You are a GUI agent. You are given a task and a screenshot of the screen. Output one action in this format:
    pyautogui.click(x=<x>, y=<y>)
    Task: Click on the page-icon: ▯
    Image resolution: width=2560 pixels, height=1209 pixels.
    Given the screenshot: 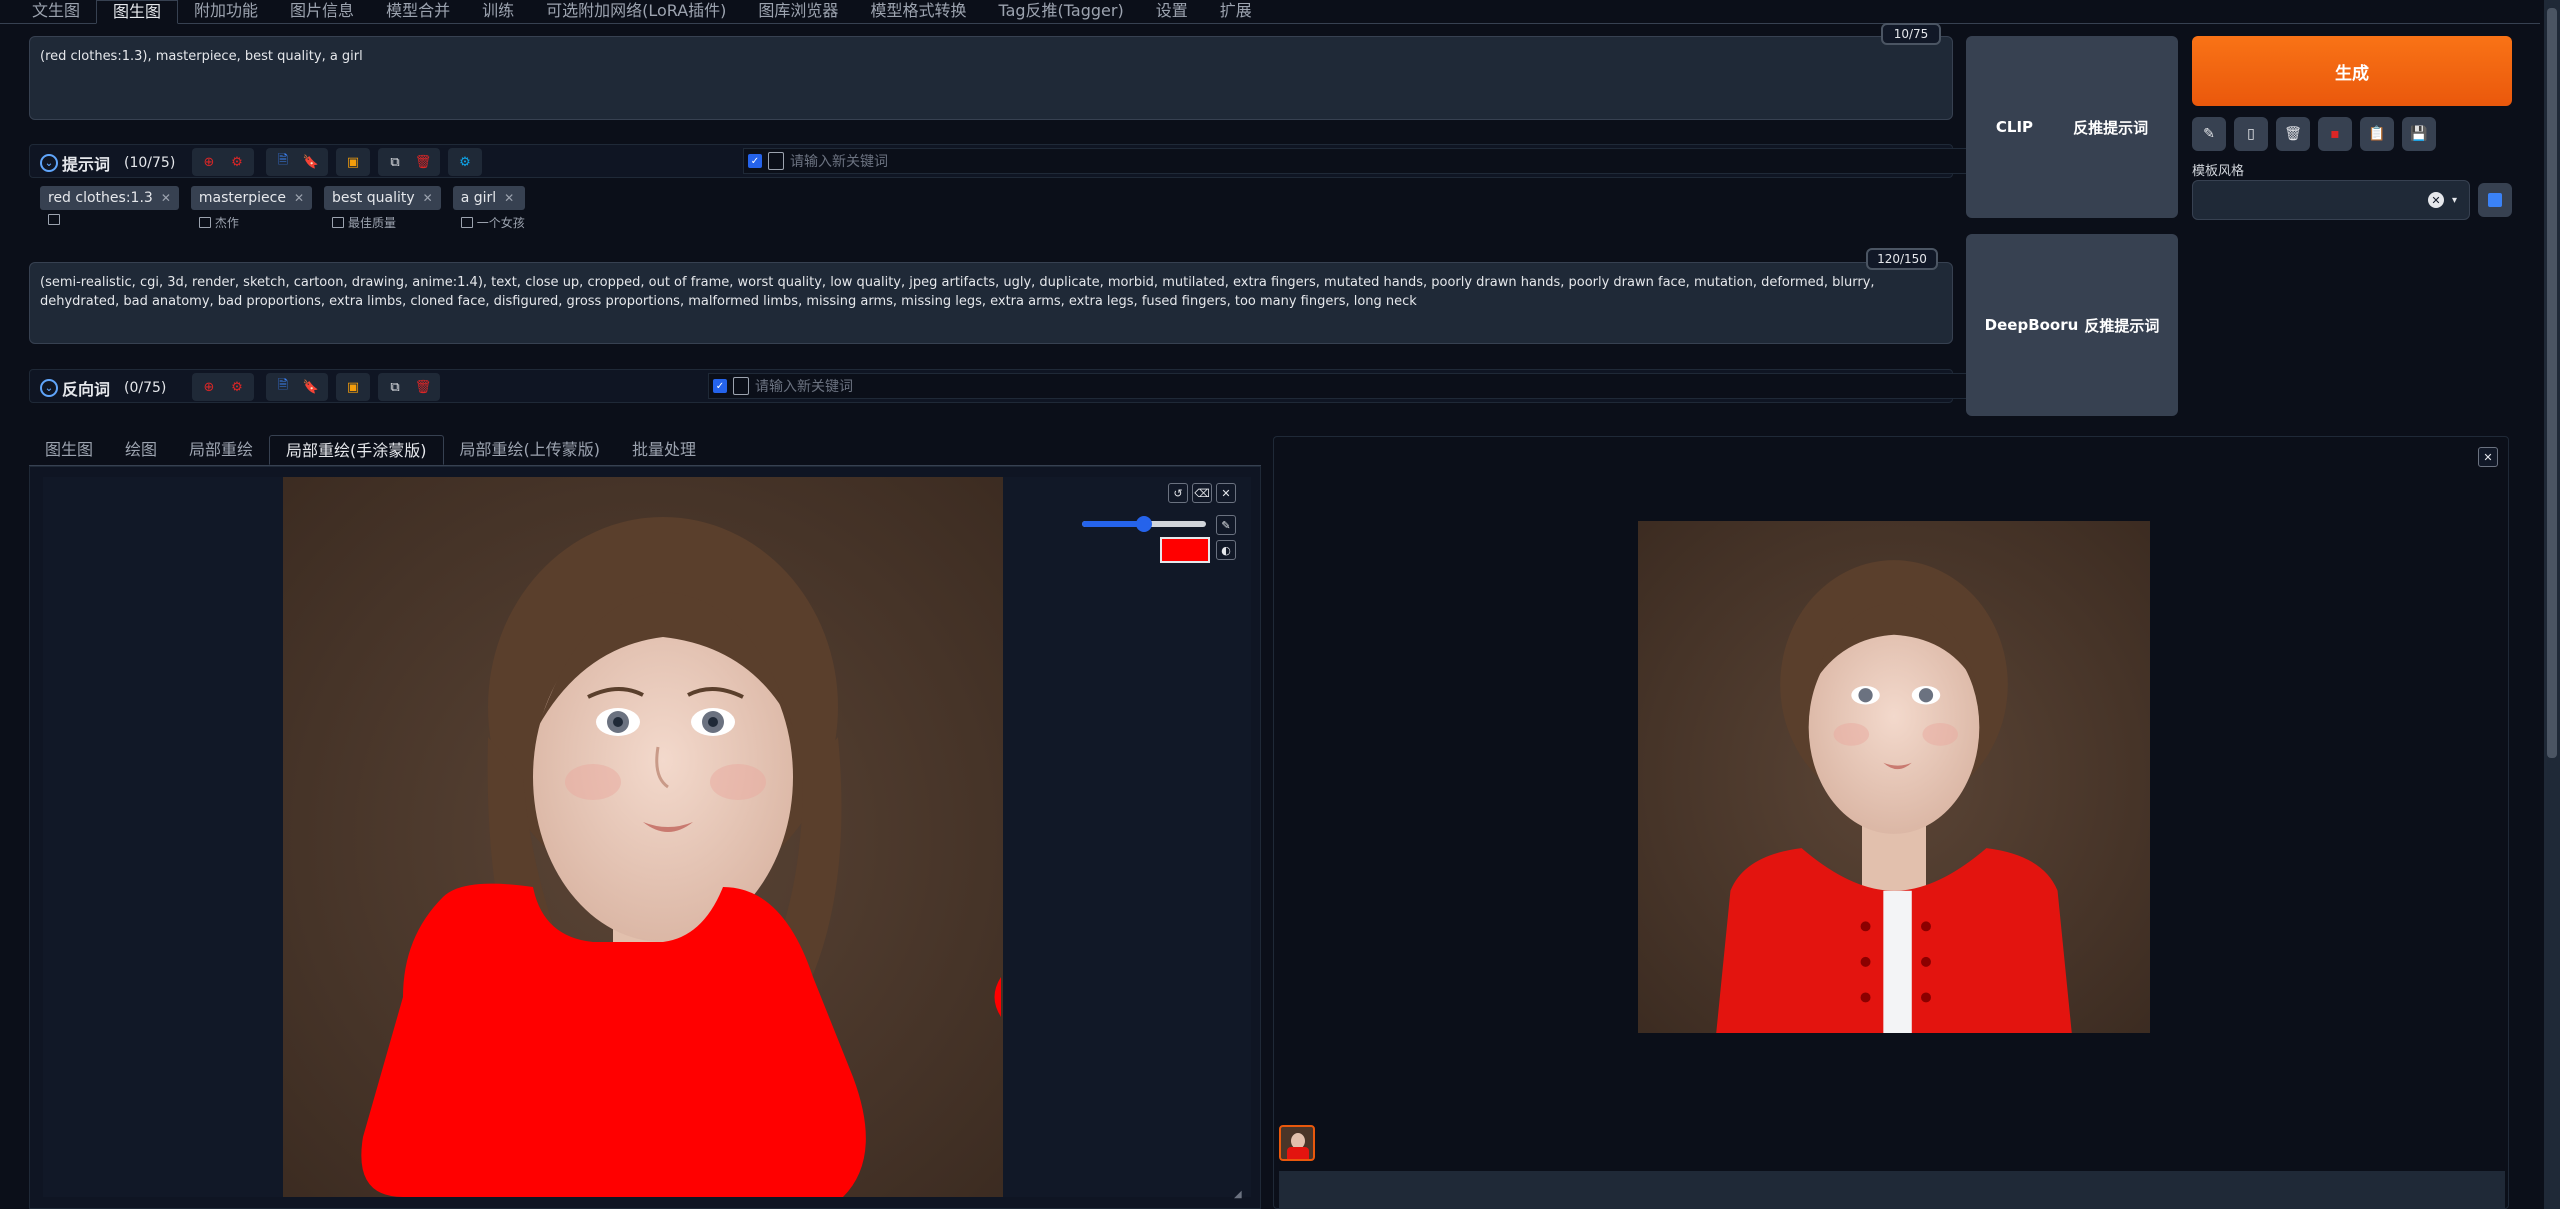 What is the action you would take?
    pyautogui.click(x=2251, y=134)
    